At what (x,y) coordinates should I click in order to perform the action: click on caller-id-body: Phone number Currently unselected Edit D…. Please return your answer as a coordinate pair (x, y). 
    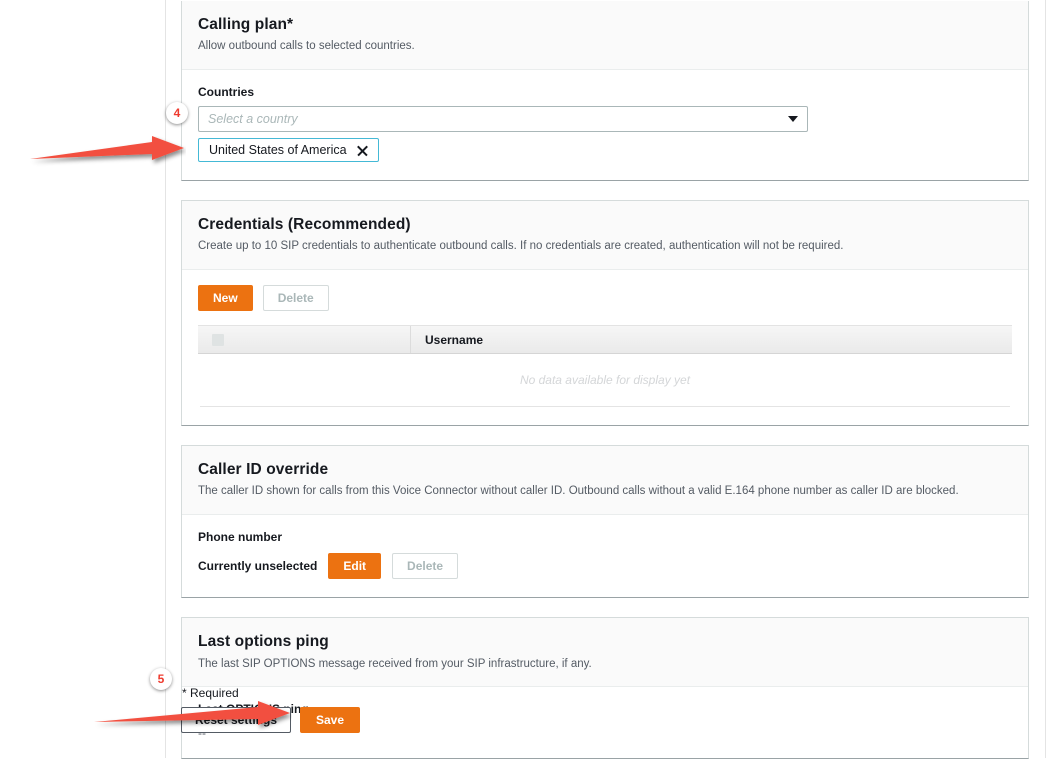
    Looking at the image, I should click on (605, 556).